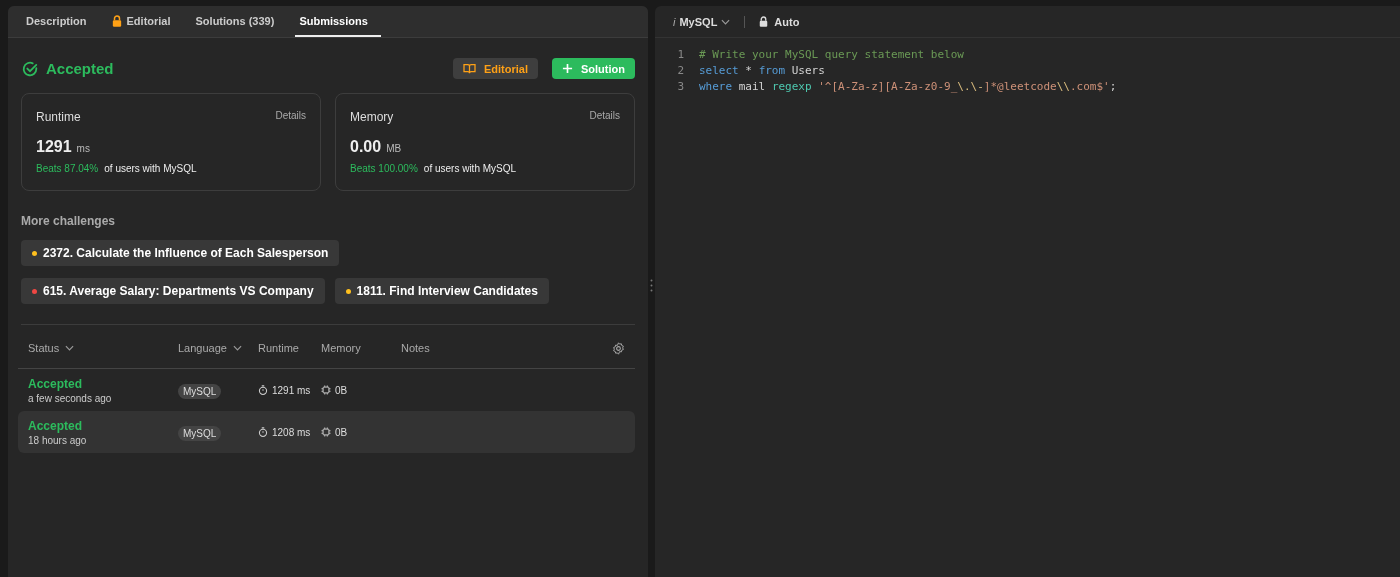  What do you see at coordinates (61, 21) in the screenshot?
I see `tab: Description` at bounding box center [61, 21].